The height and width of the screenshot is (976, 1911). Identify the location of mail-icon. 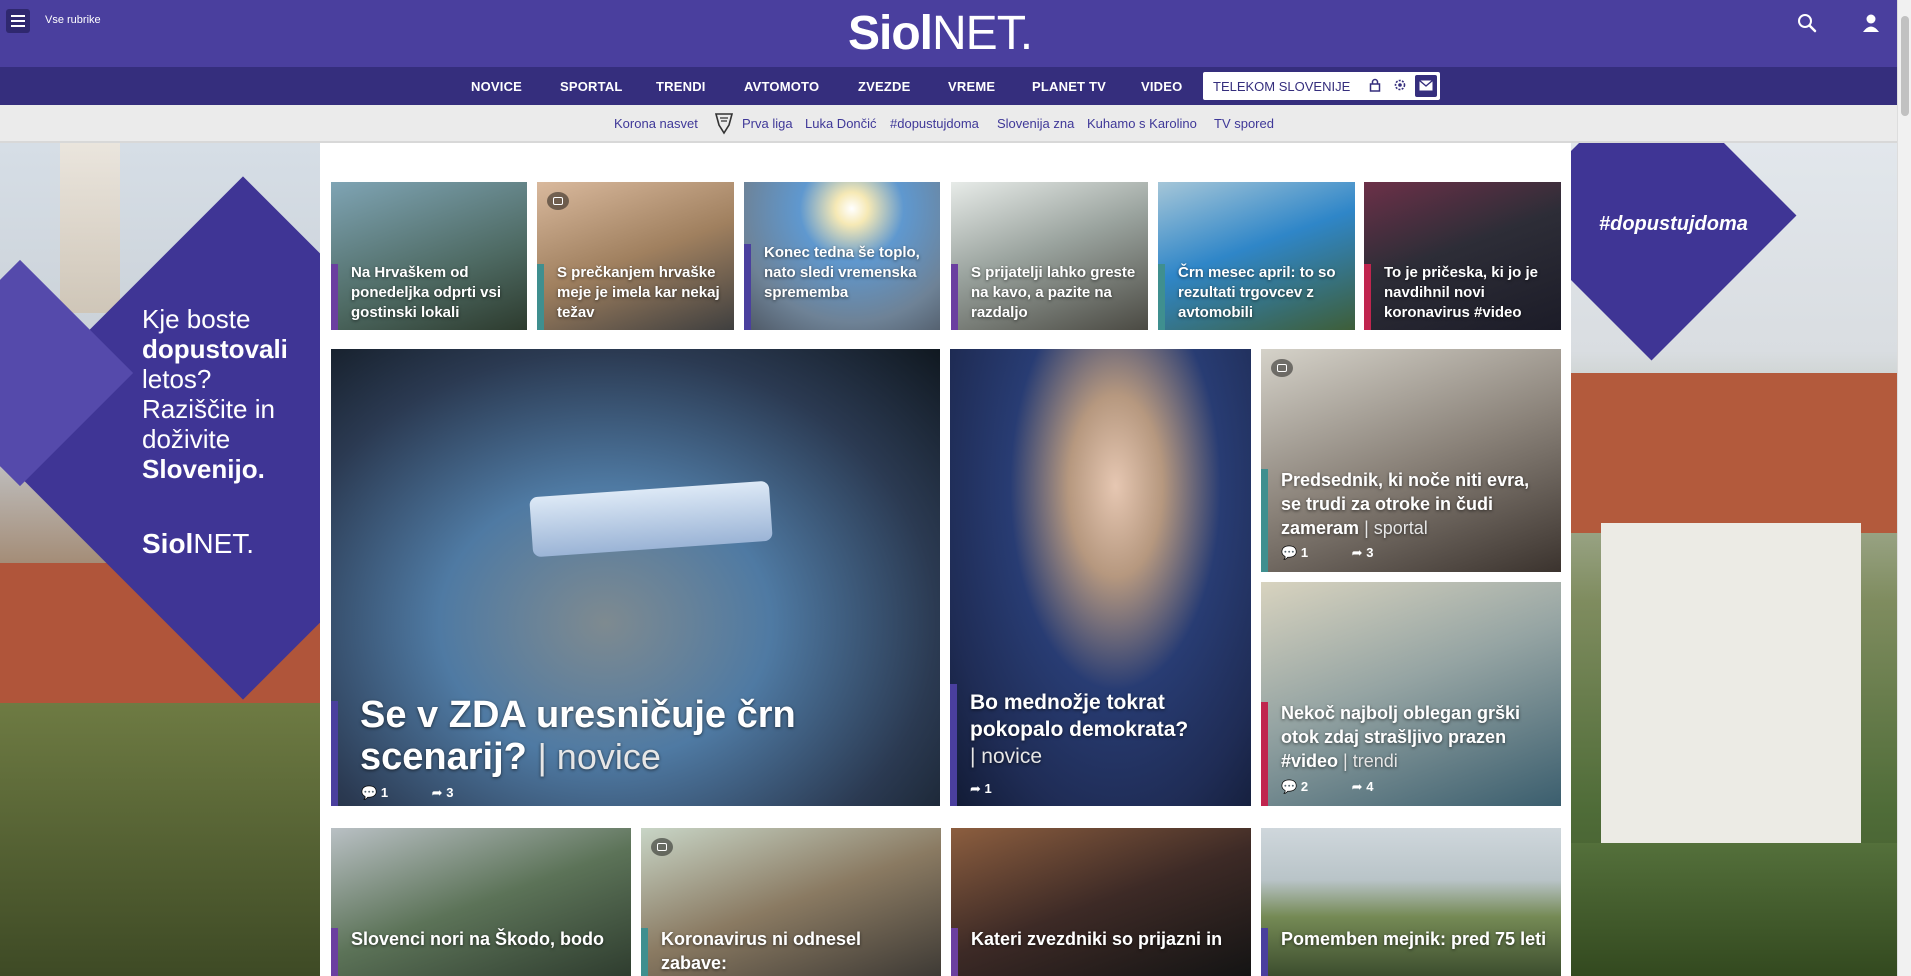
(1426, 85).